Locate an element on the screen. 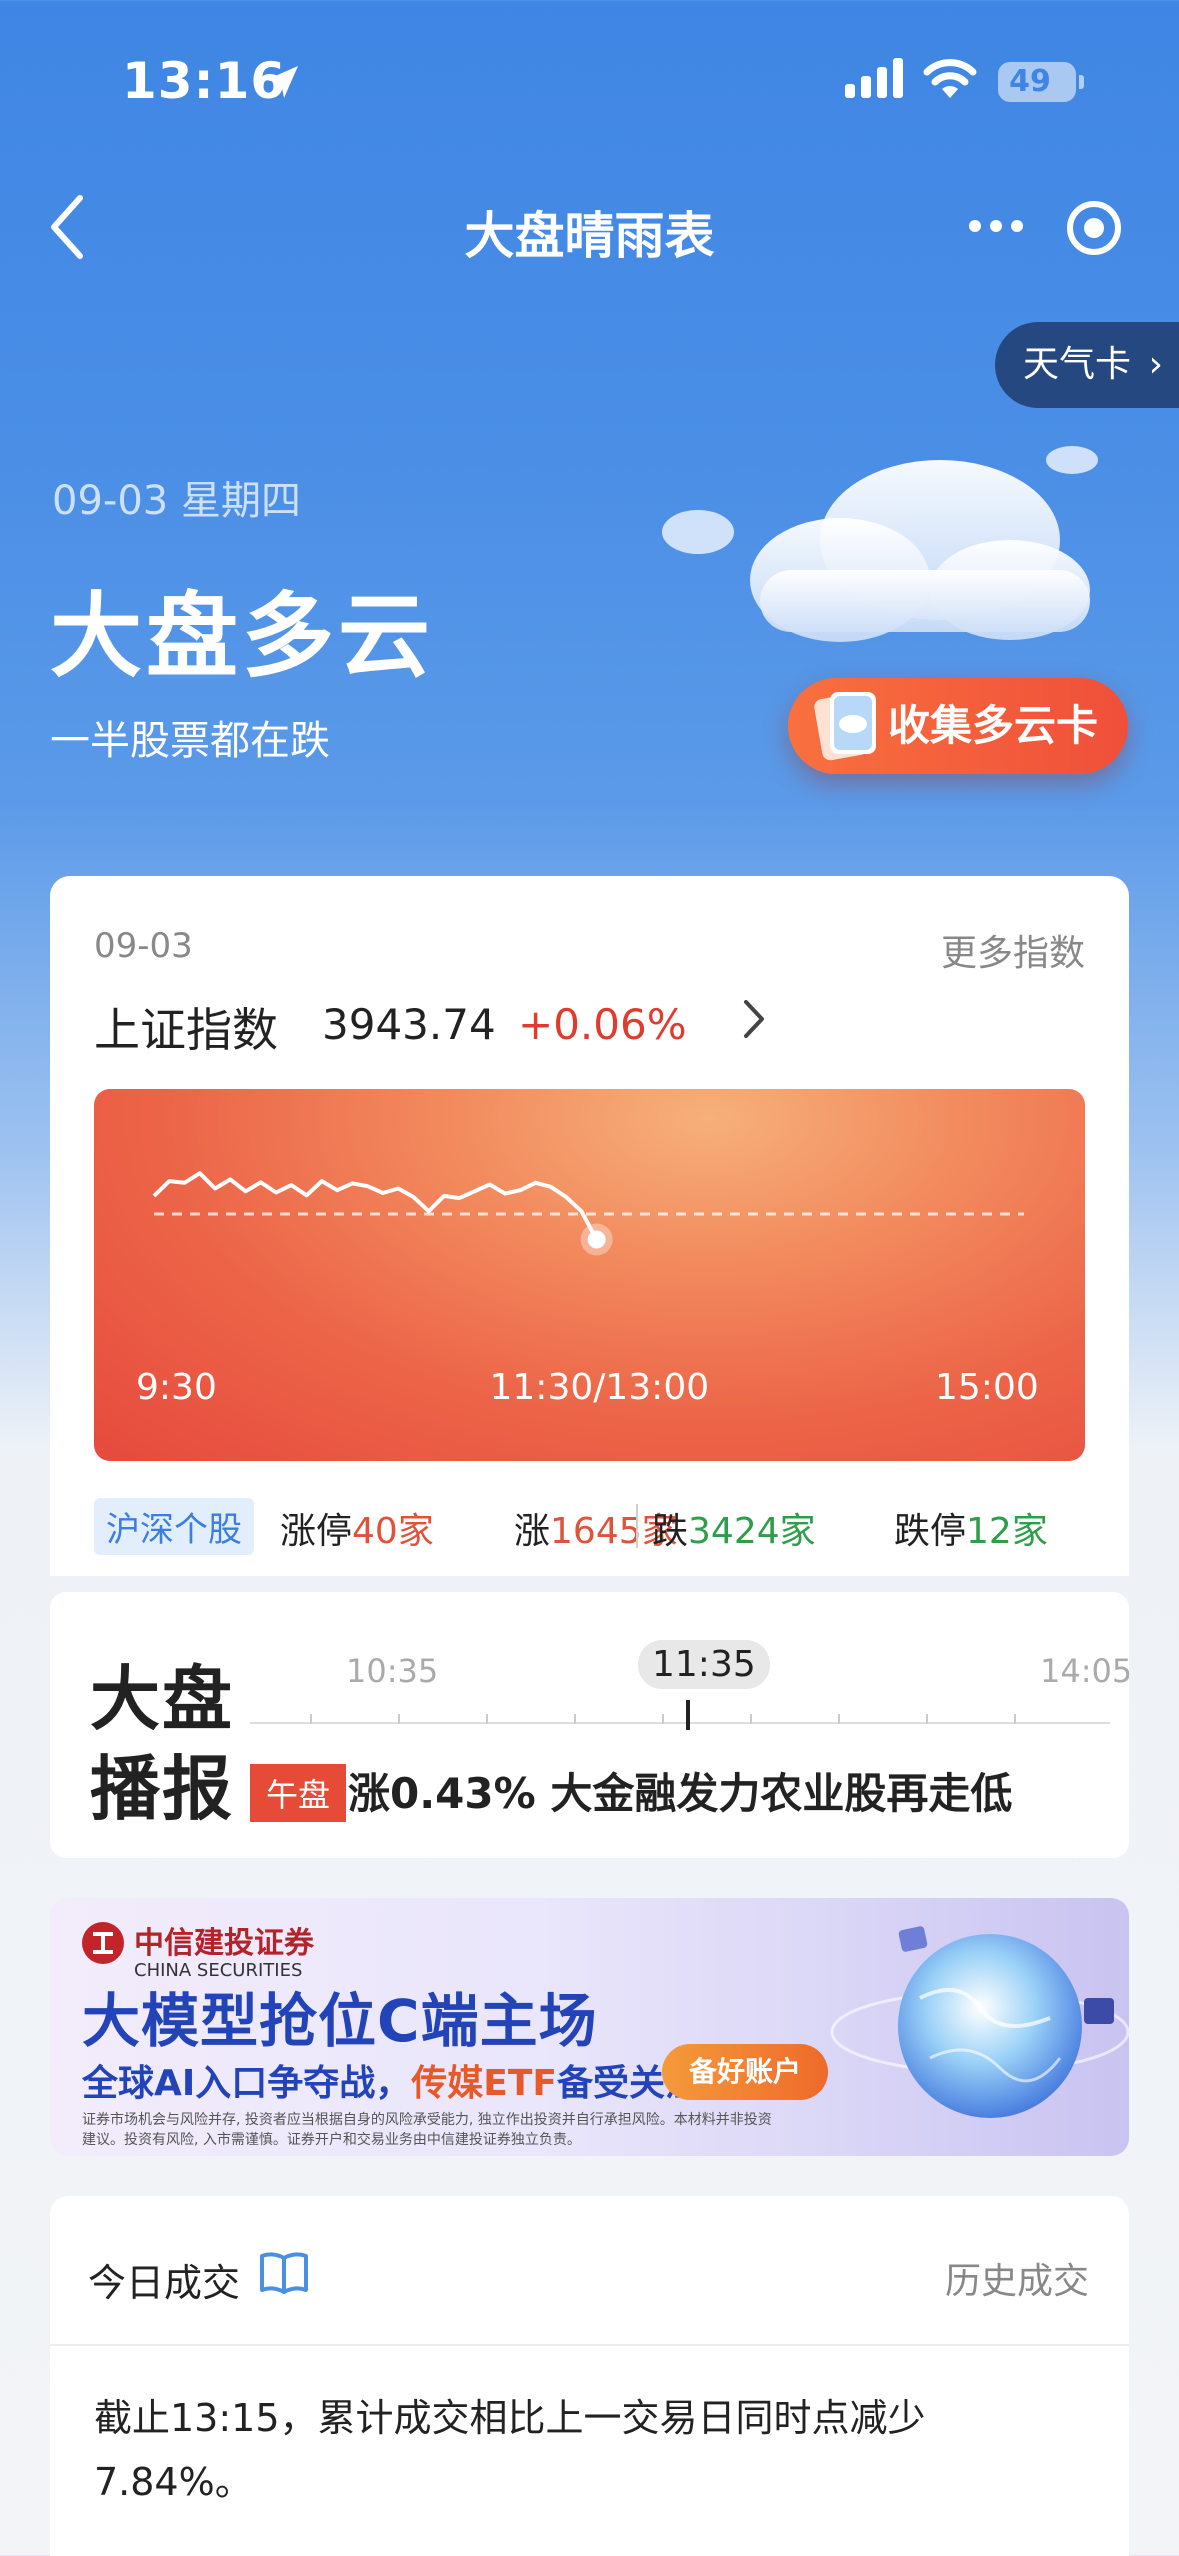 The image size is (1179, 2556). limit-up-count: 40家 is located at coordinates (393, 1531).